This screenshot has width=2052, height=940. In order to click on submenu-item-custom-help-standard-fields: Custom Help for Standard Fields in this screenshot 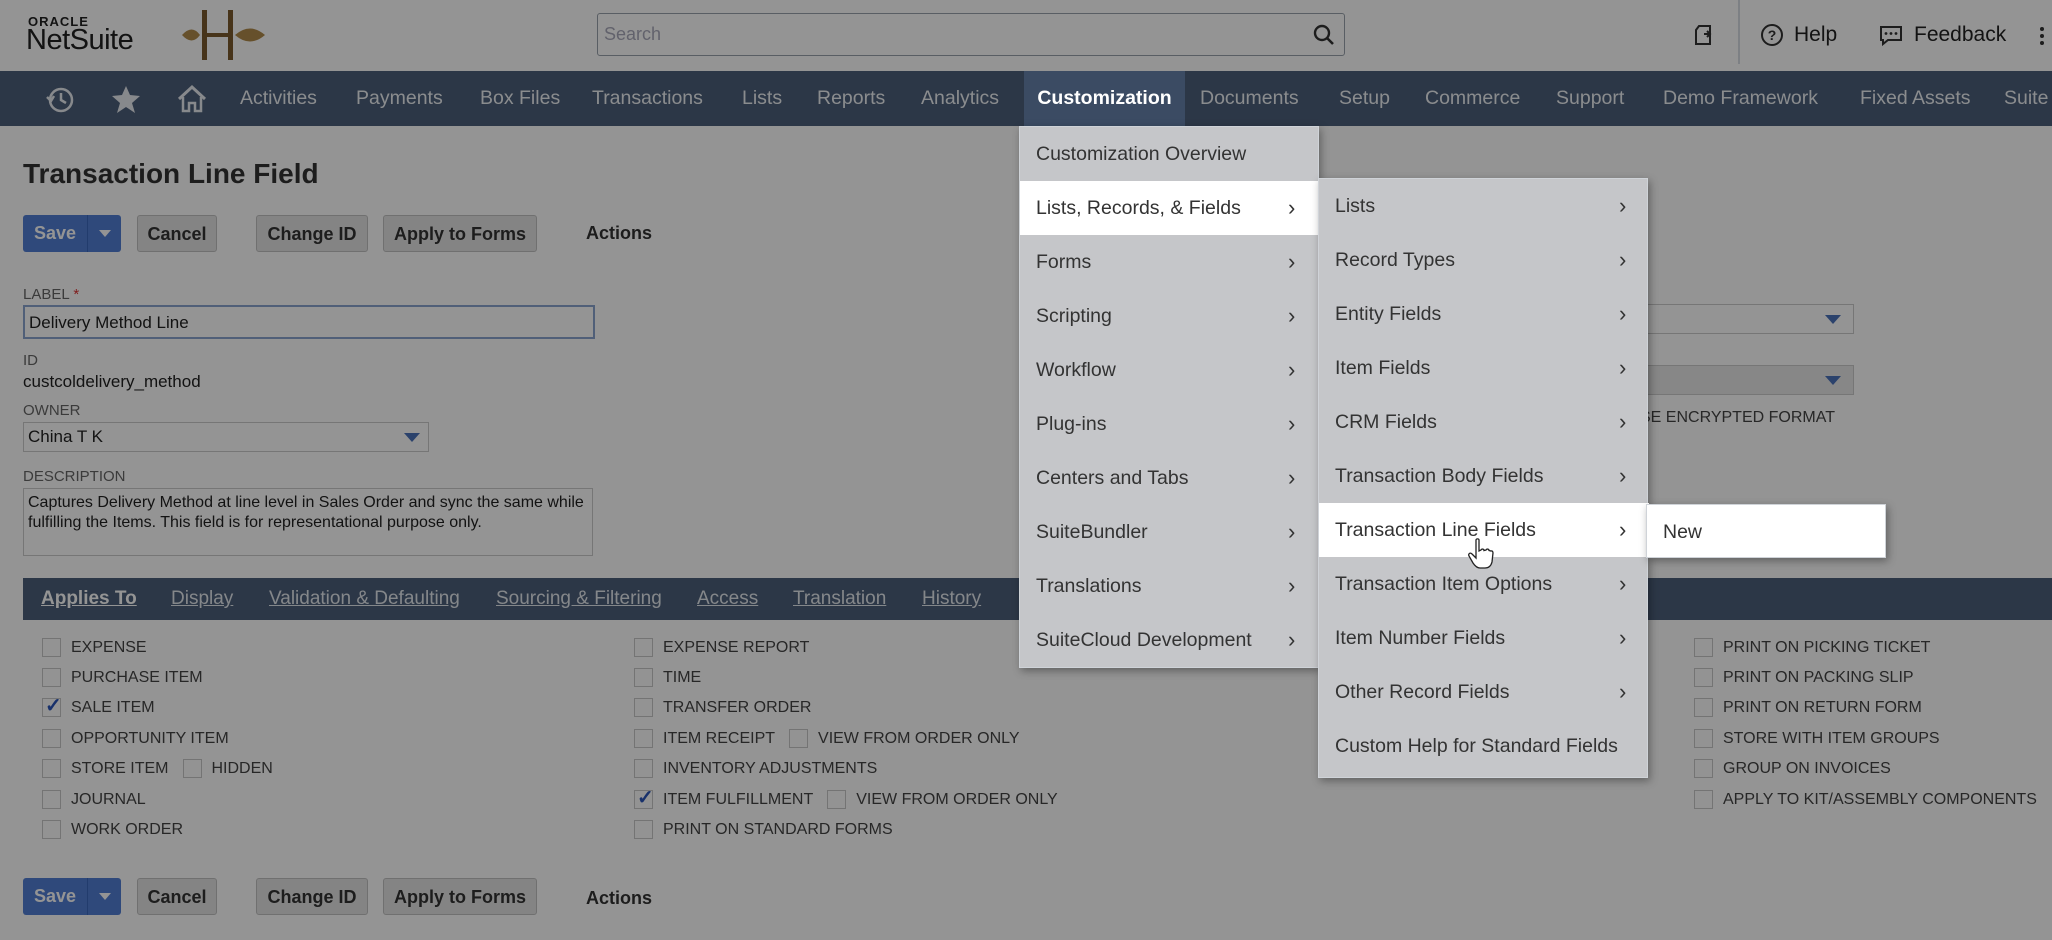, I will do `click(1484, 746)`.